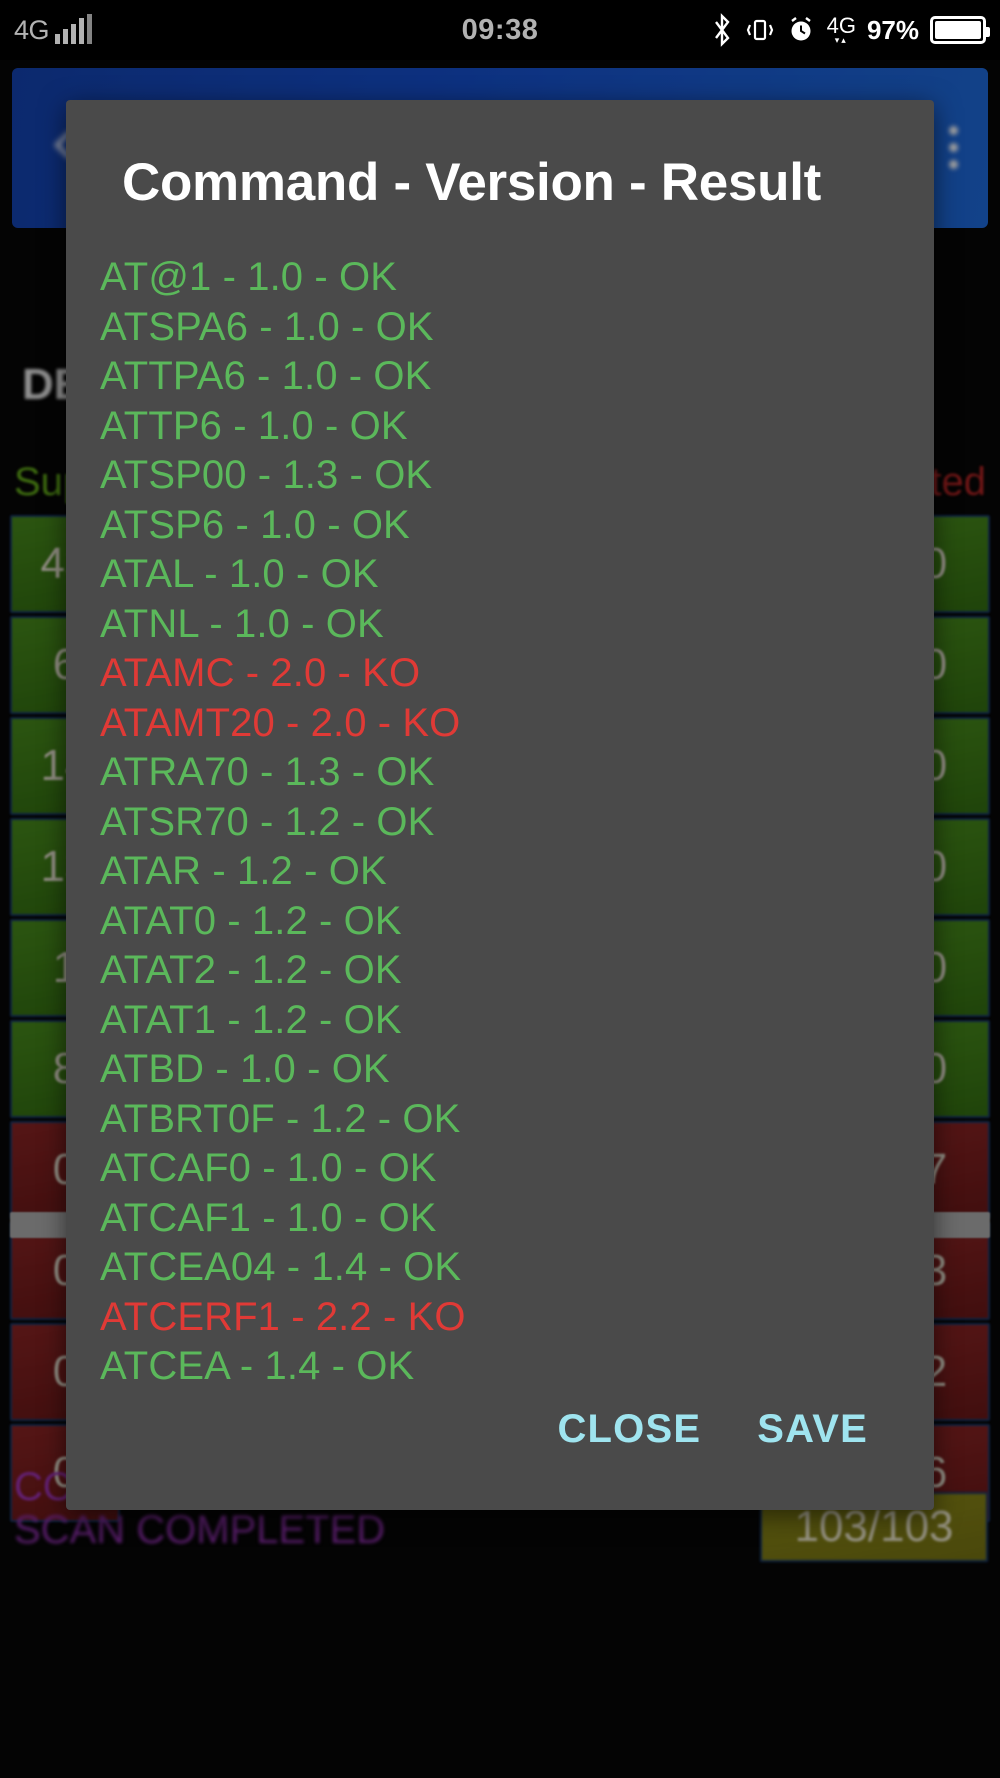 The height and width of the screenshot is (1778, 1000). Describe the element at coordinates (517, 1397) in the screenshot. I see `command-list-item: ATCF00000111 - 1.0 - OK` at that location.